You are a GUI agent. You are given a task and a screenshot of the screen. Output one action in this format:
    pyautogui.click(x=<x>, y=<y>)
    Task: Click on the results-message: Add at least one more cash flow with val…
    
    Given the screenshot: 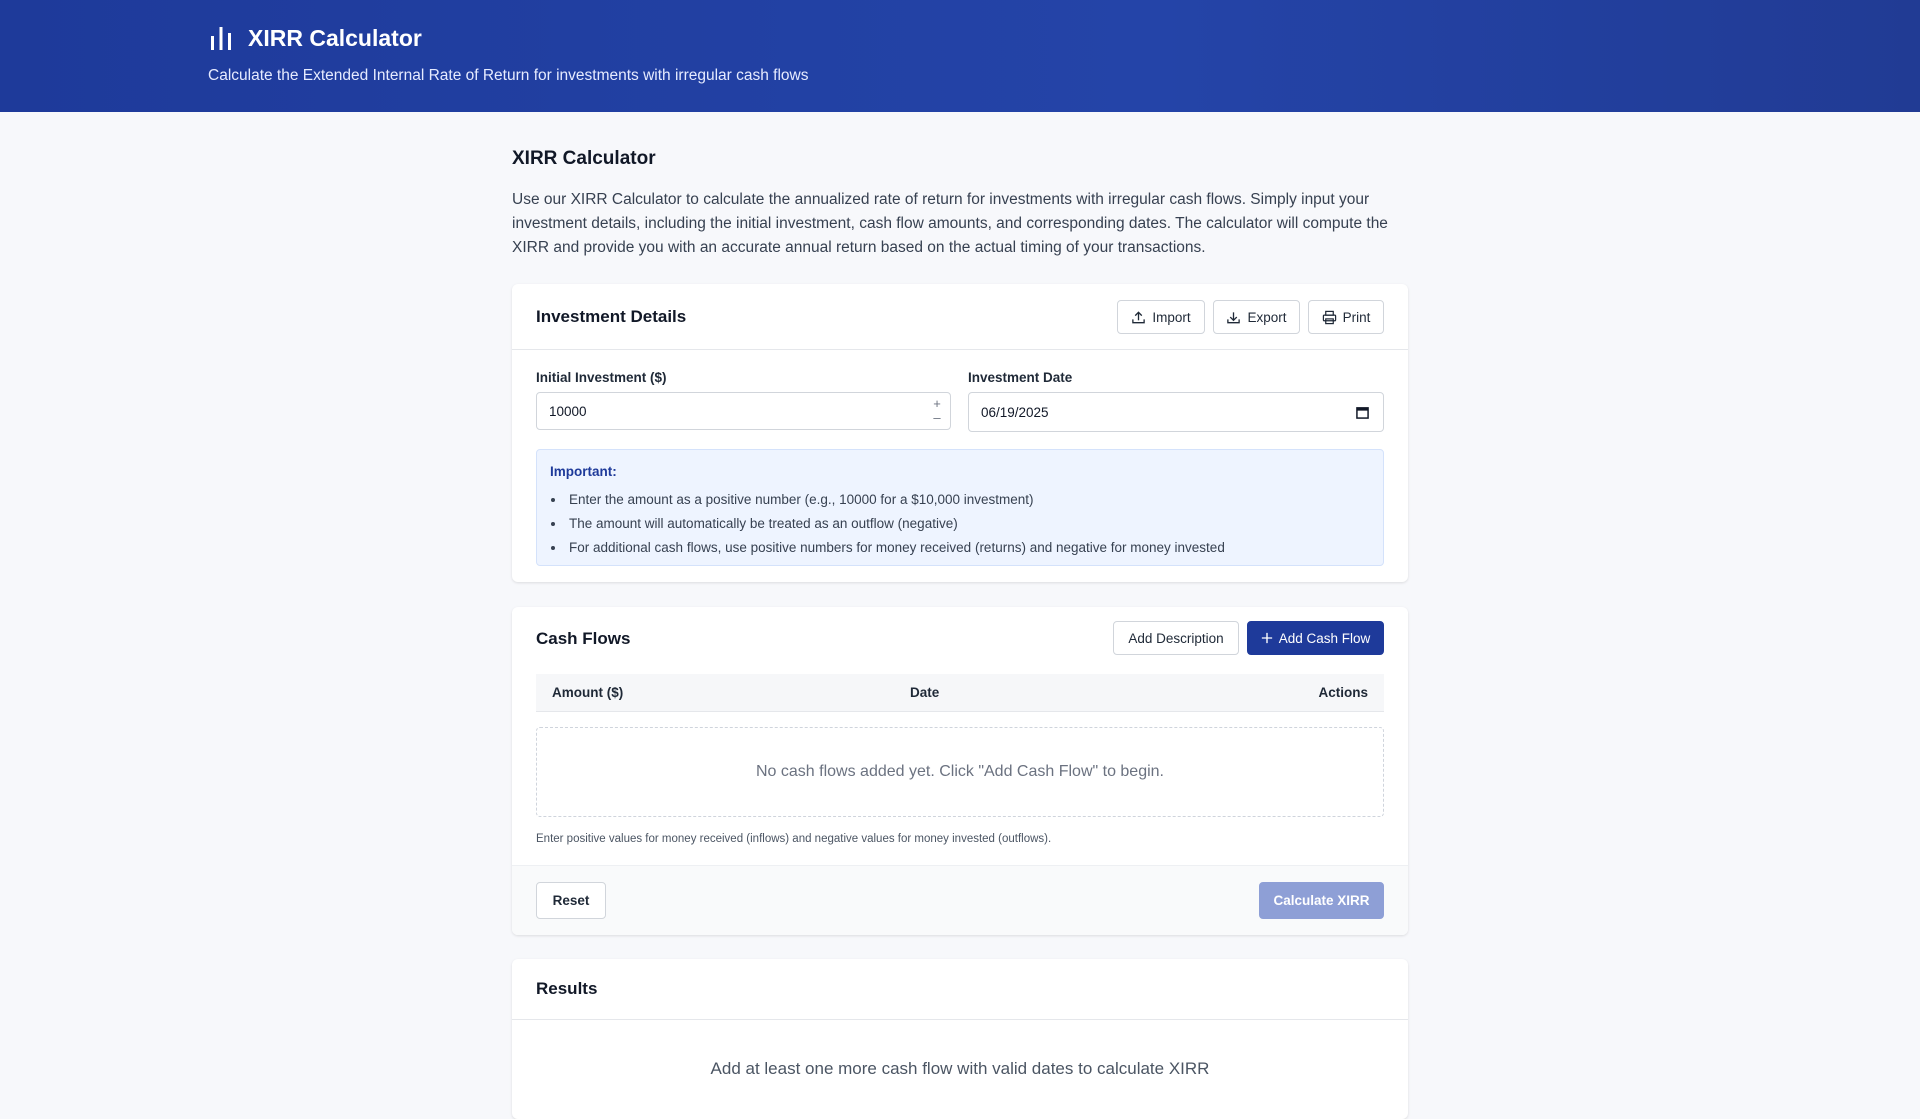 What is the action you would take?
    pyautogui.click(x=960, y=1068)
    